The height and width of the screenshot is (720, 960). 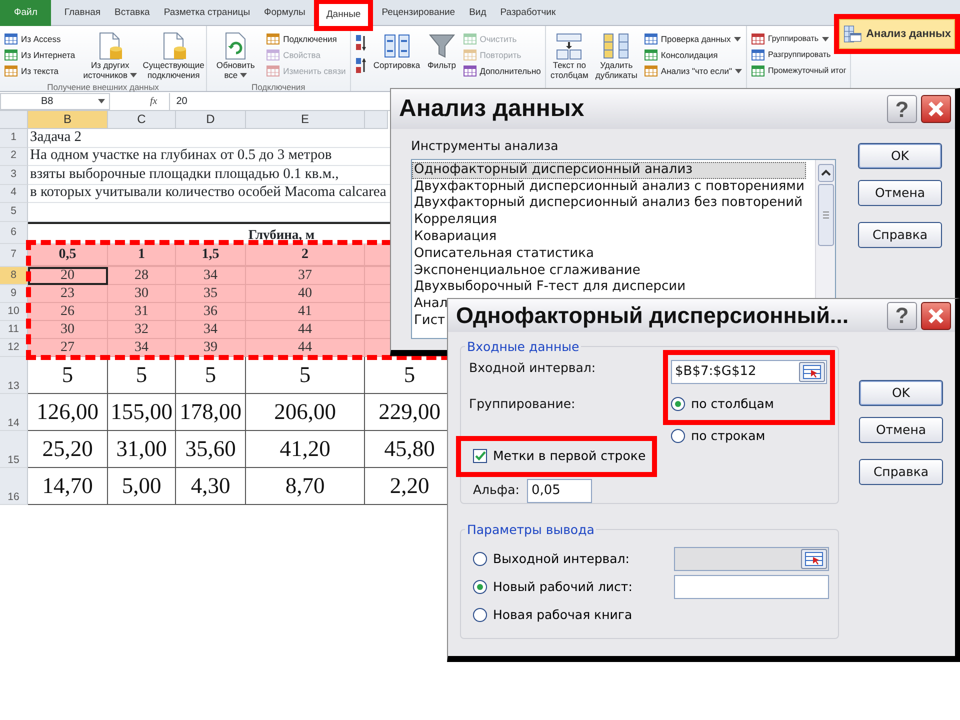 What do you see at coordinates (207, 13) in the screenshot?
I see `ribbon-tab: Разметка страницы` at bounding box center [207, 13].